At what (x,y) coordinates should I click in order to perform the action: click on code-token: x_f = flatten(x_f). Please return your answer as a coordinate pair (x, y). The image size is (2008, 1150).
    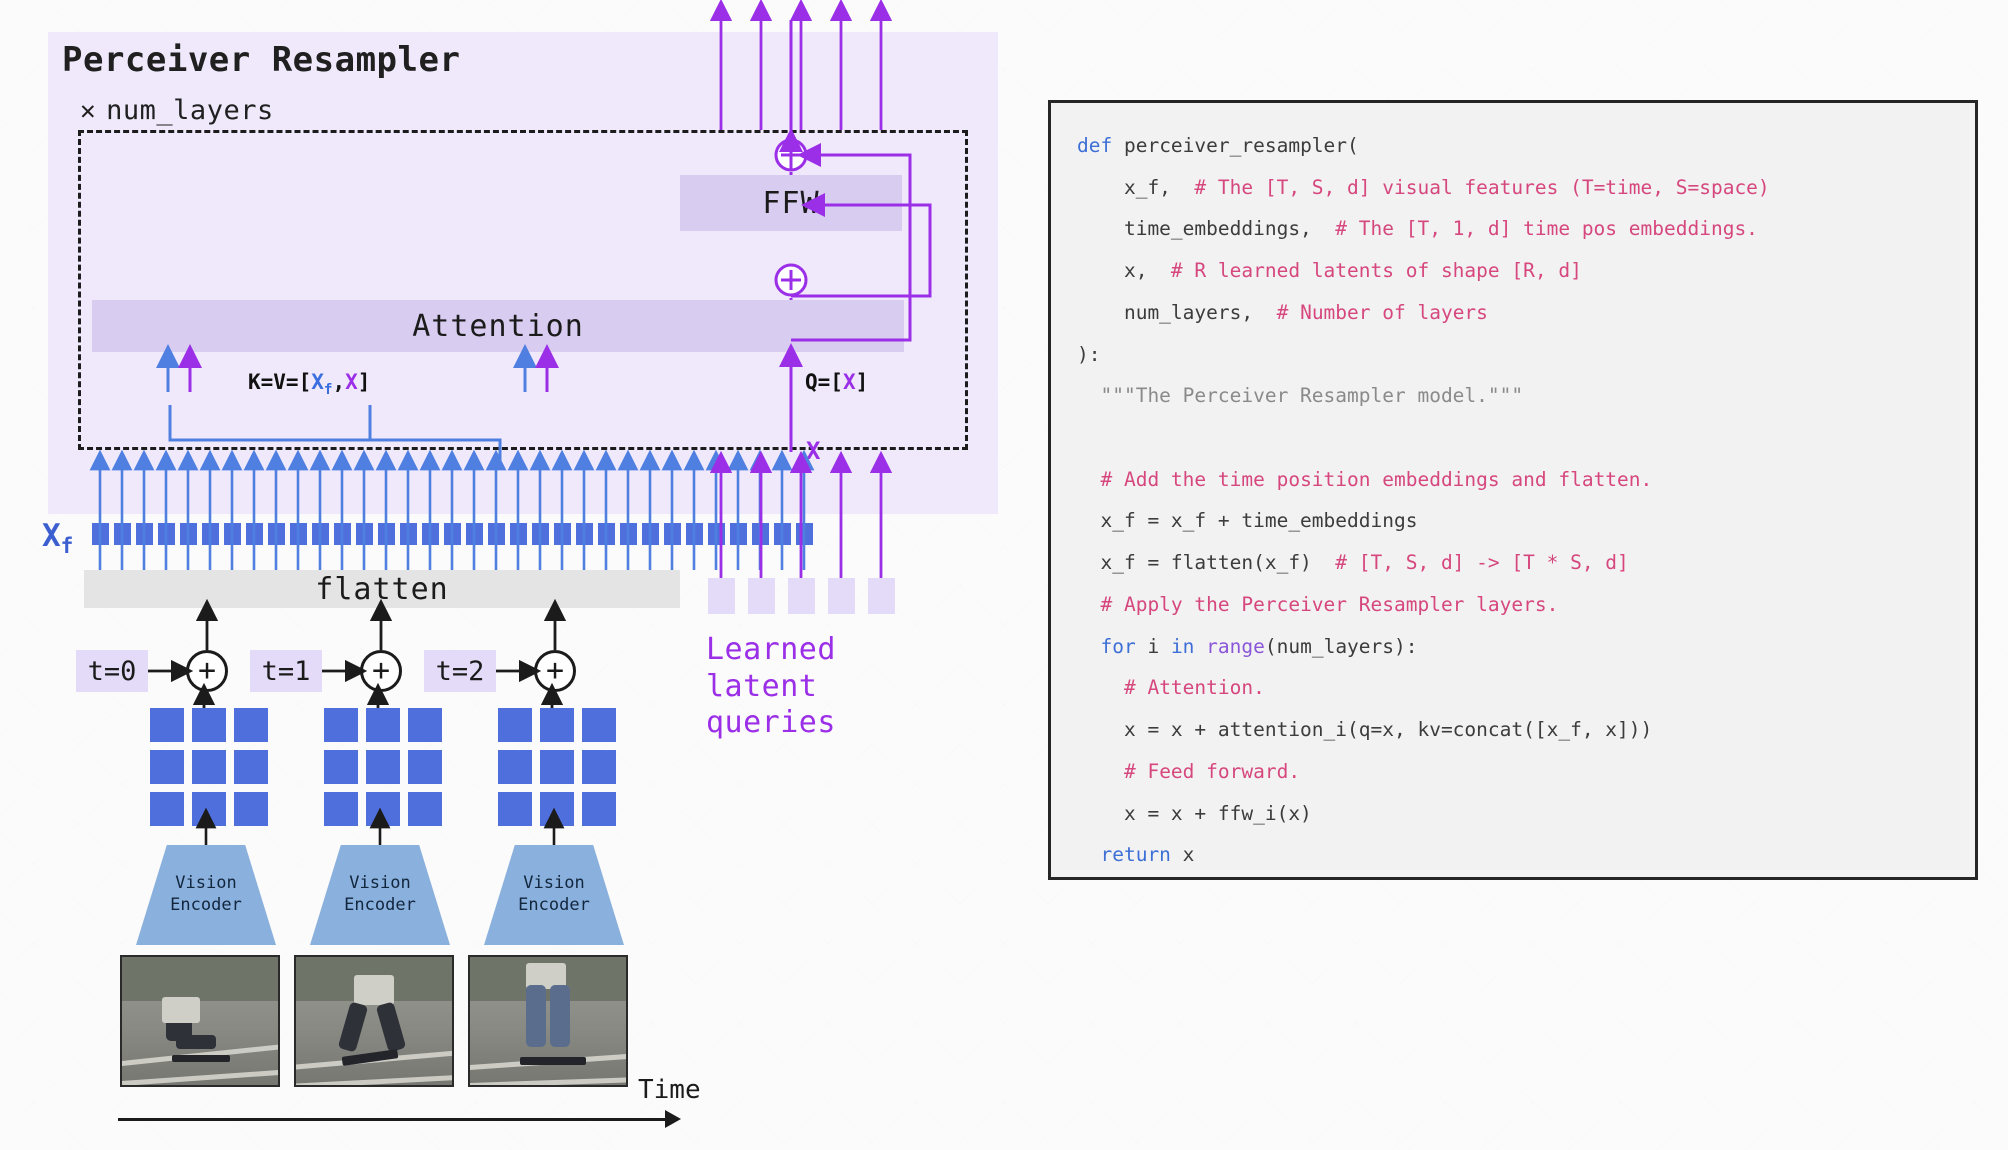
    Looking at the image, I should click on (1206, 563).